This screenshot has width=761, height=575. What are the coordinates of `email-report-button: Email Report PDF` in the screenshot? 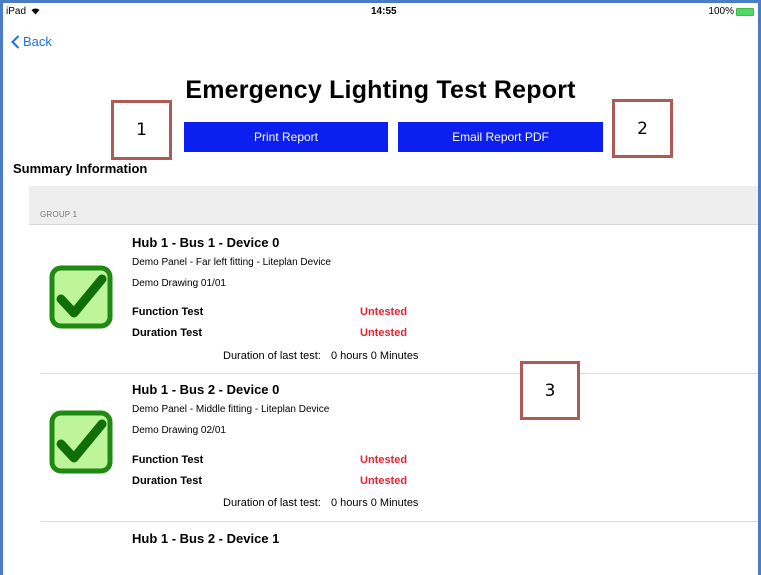 It's located at (500, 137).